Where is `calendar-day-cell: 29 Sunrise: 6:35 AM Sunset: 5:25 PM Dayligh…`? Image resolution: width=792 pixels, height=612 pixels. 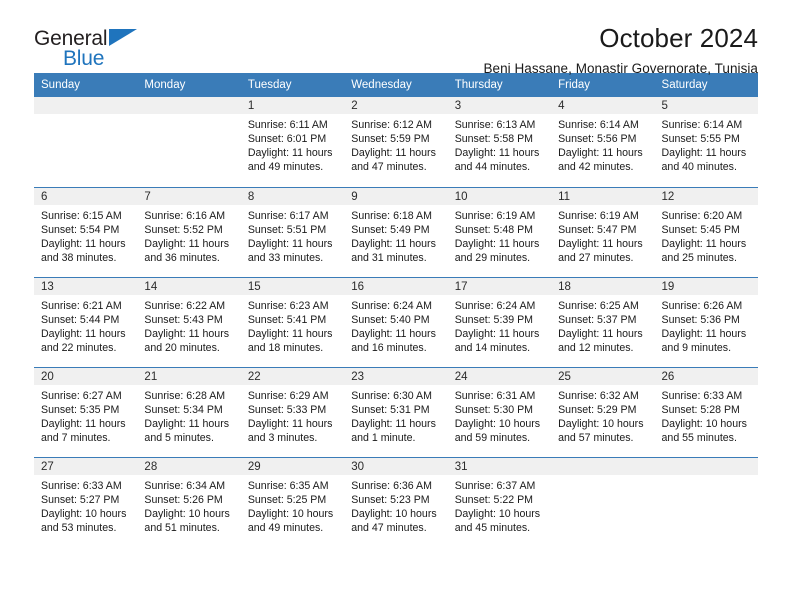 calendar-day-cell: 29 Sunrise: 6:35 AM Sunset: 5:25 PM Dayligh… is located at coordinates (292, 501).